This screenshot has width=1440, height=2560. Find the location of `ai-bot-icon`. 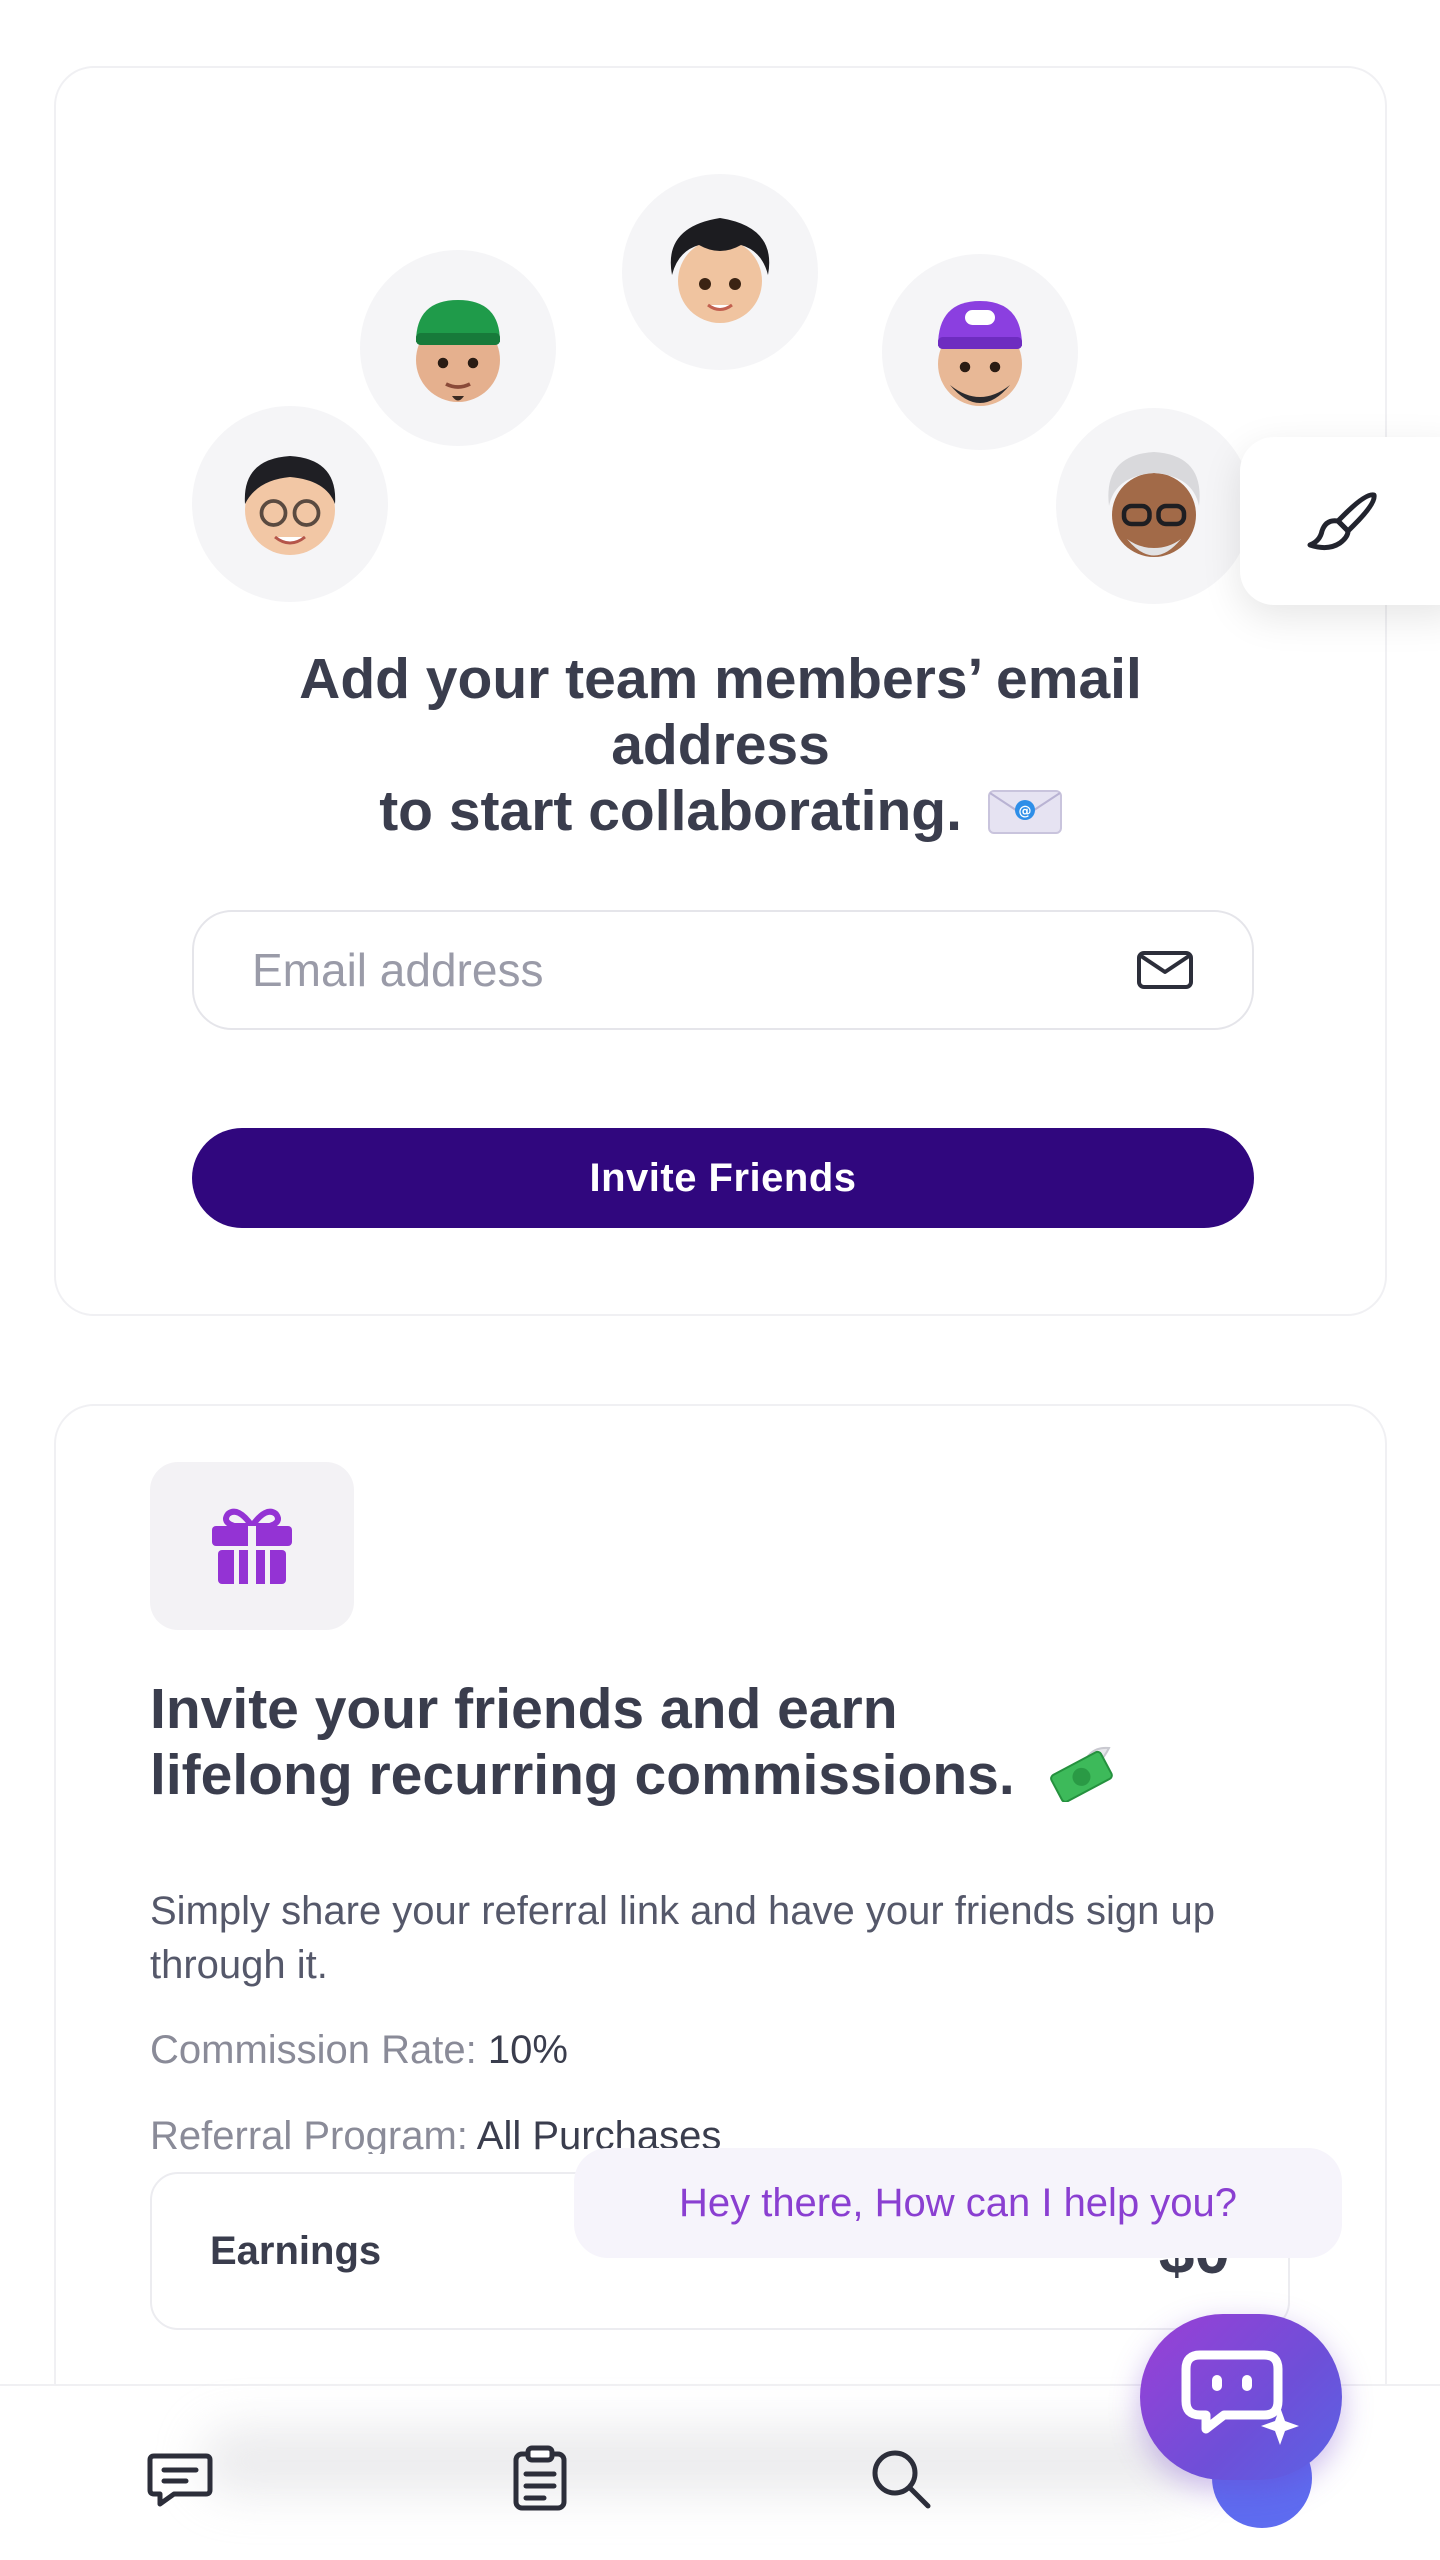

ai-bot-icon is located at coordinates (1240, 2397).